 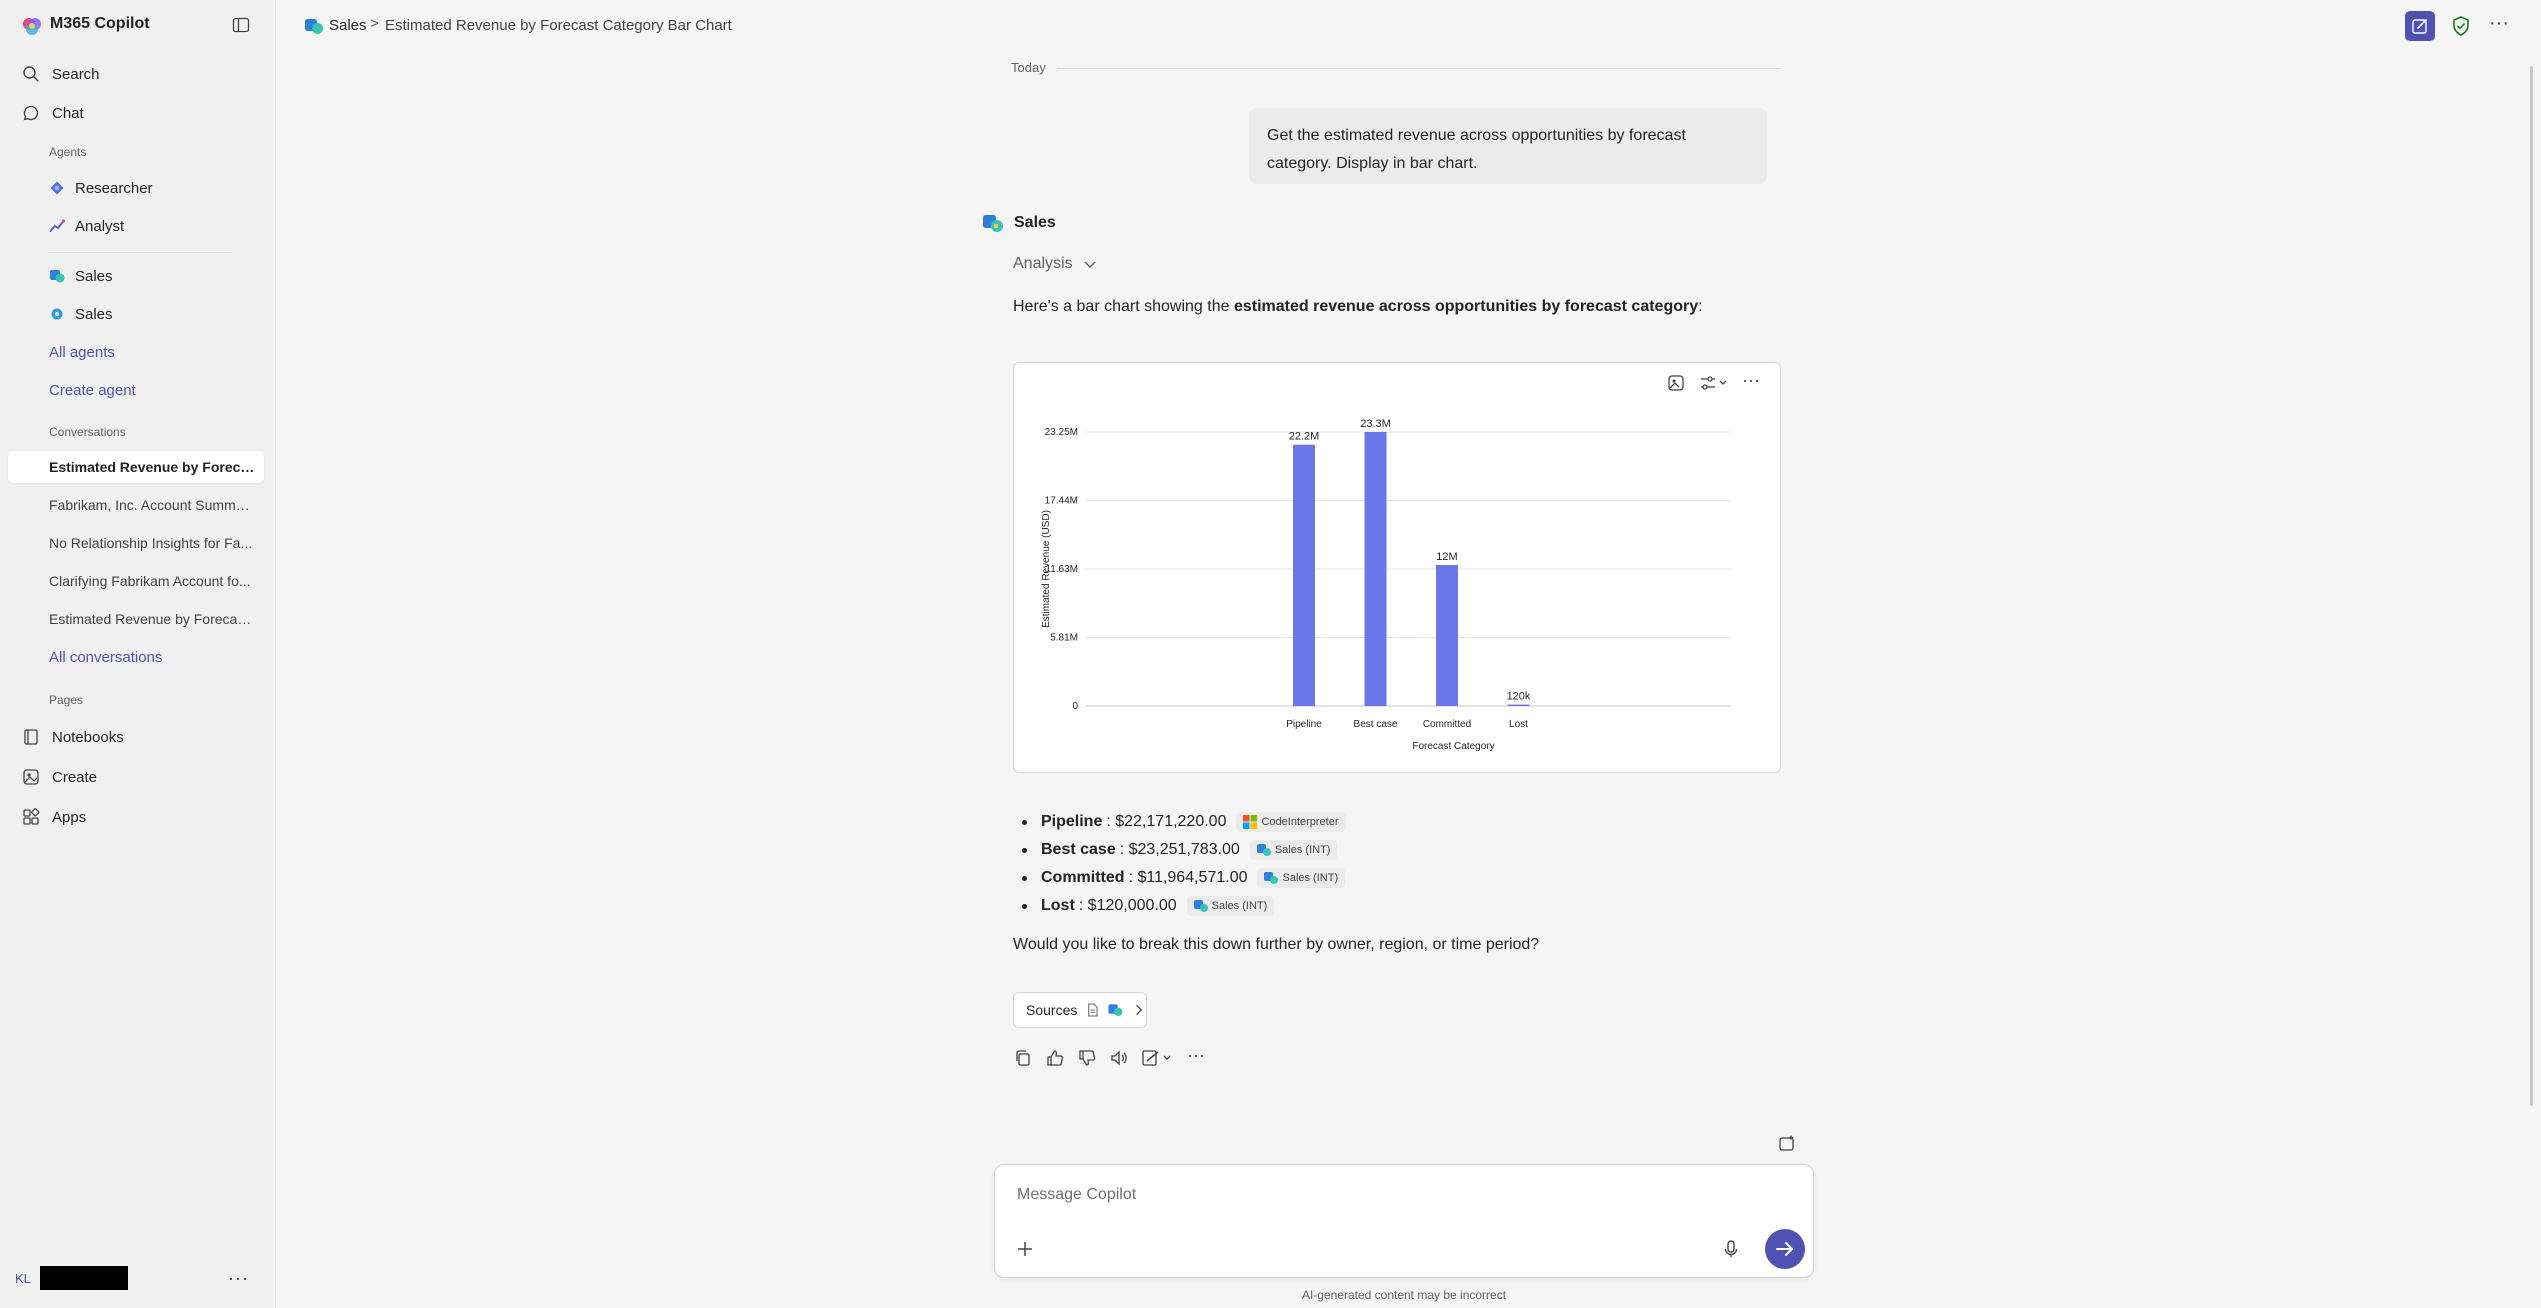 What do you see at coordinates (75, 777) in the screenshot?
I see `nav-create-label: Create` at bounding box center [75, 777].